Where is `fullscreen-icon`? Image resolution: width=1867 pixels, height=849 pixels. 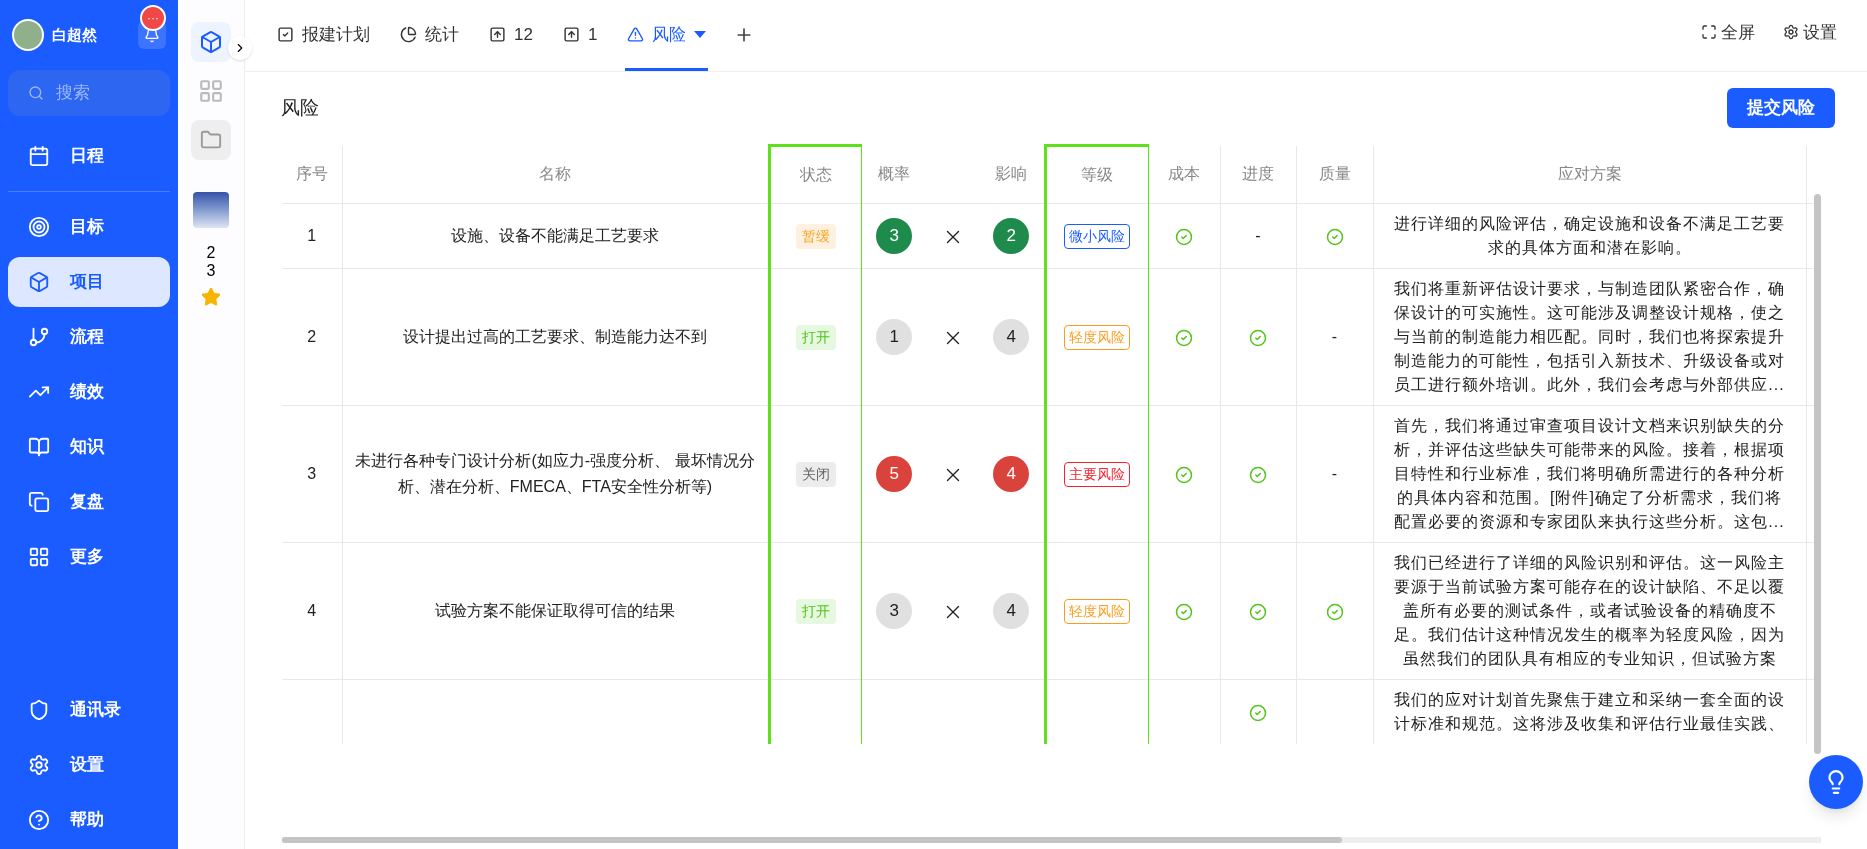
fullscreen-icon is located at coordinates (1709, 32).